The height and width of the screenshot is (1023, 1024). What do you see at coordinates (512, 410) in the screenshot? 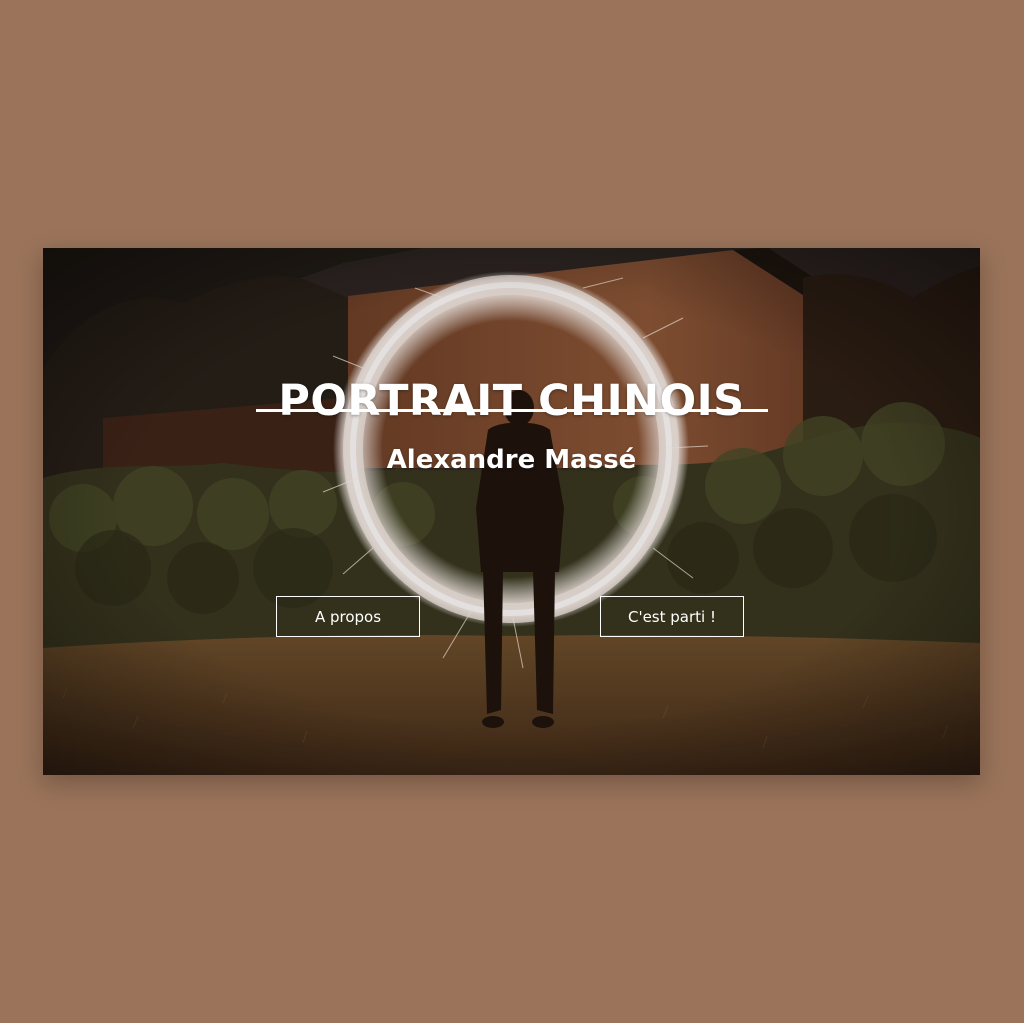
I see `title-divider` at bounding box center [512, 410].